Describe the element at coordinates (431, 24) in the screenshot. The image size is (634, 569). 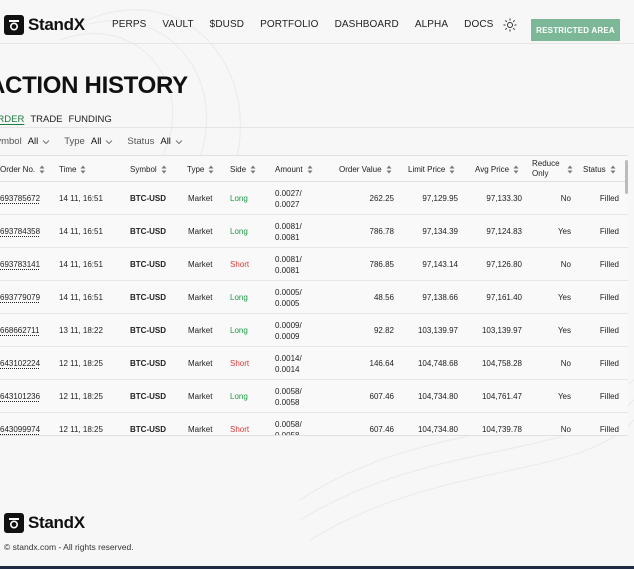
I see `nav-alpha: ALPHA` at that location.